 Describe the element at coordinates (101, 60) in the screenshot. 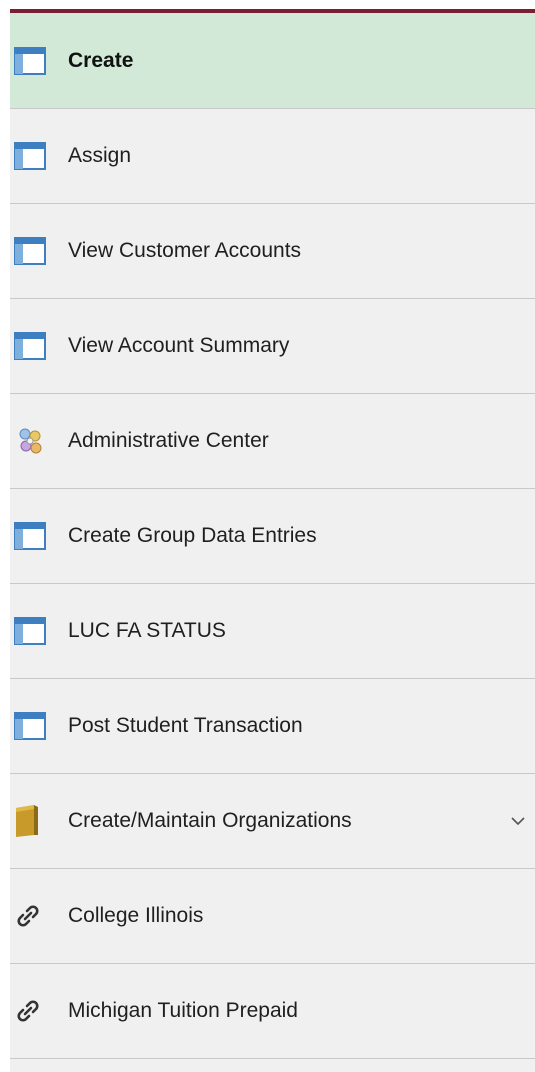

I see `menu-item-label: Create` at that location.